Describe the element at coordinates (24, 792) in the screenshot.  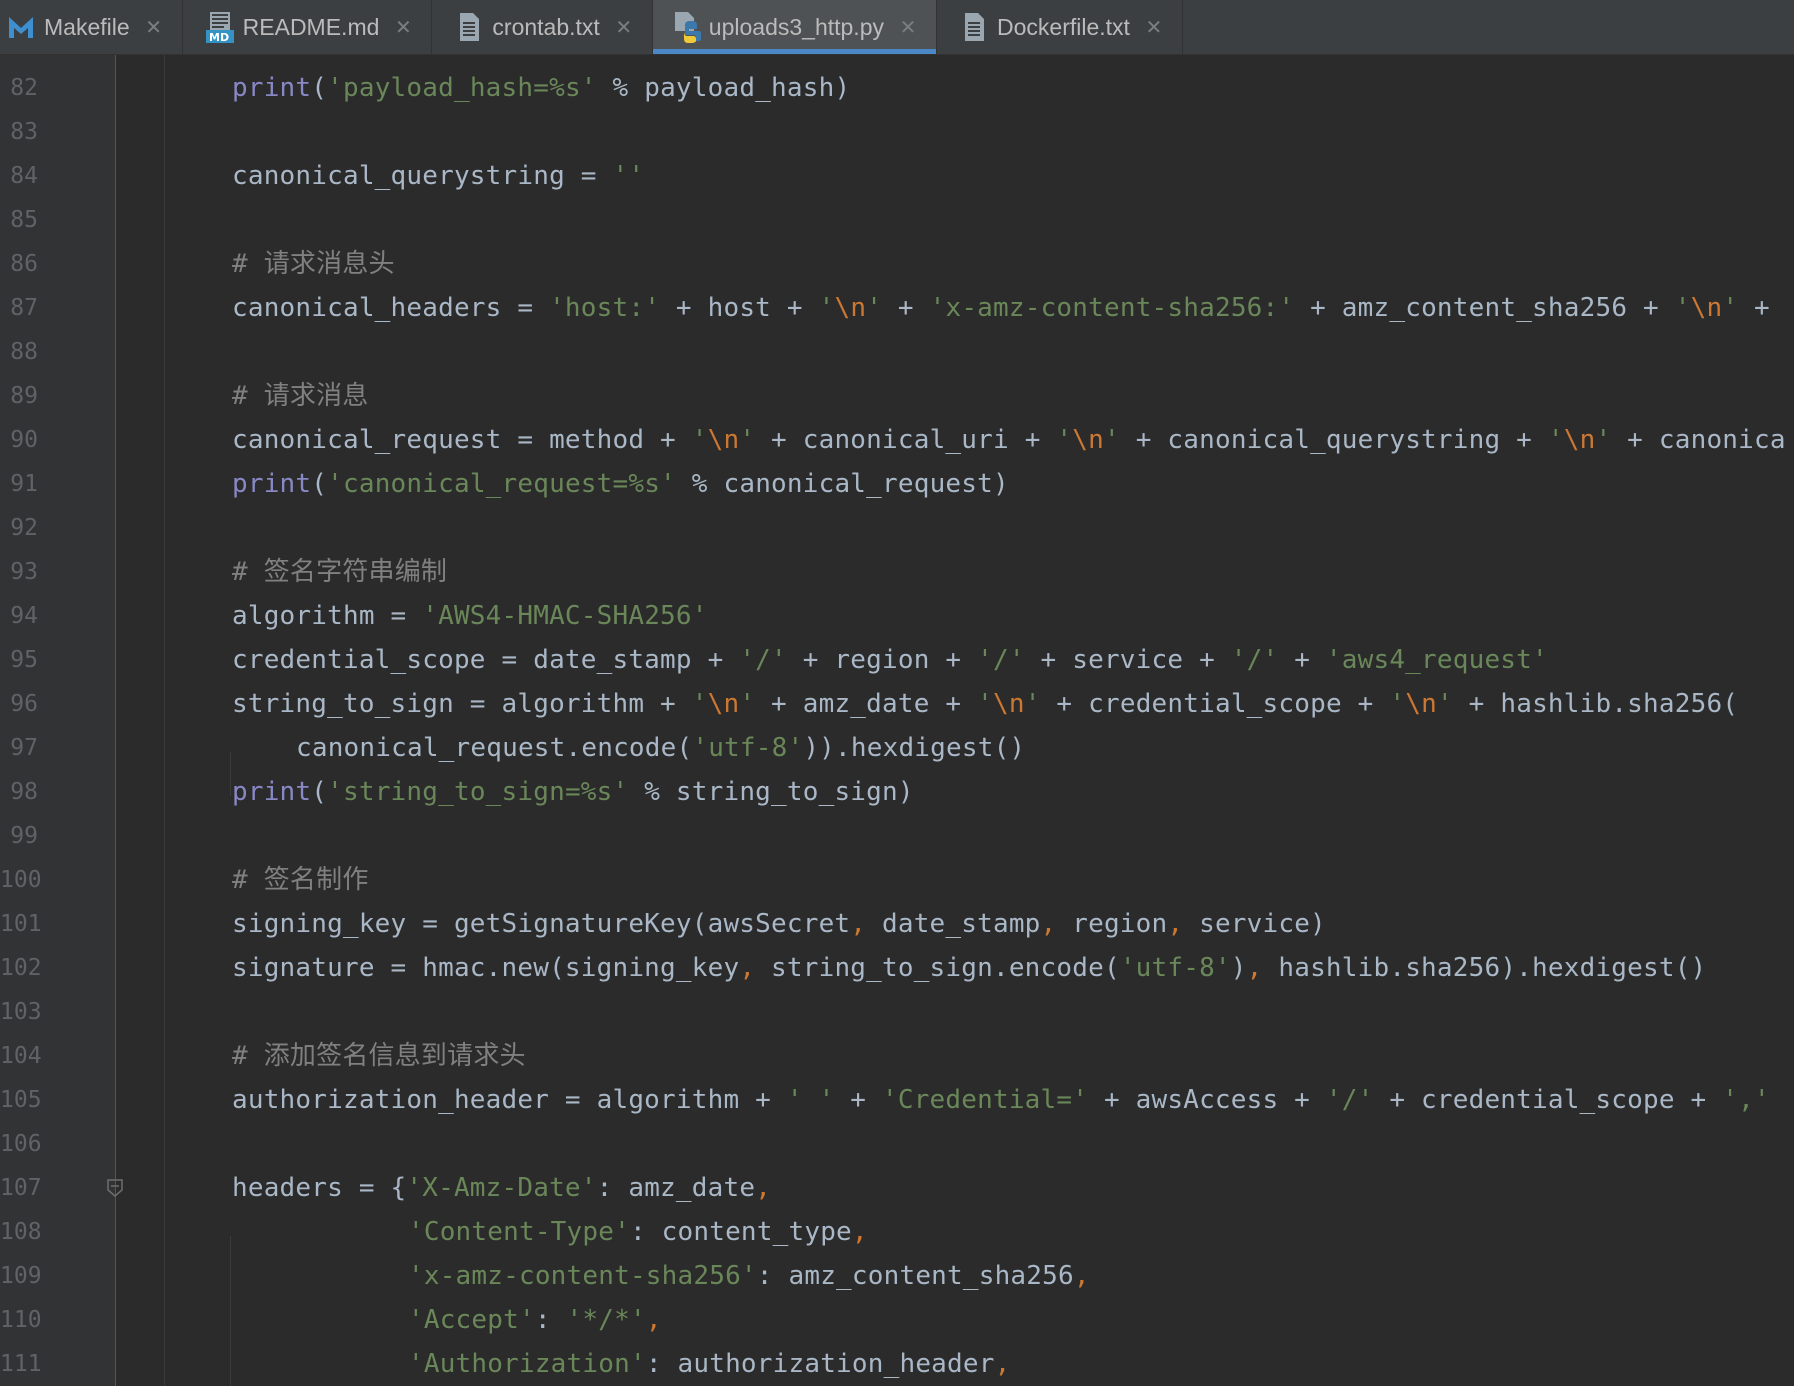
I see `line-number: 98` at that location.